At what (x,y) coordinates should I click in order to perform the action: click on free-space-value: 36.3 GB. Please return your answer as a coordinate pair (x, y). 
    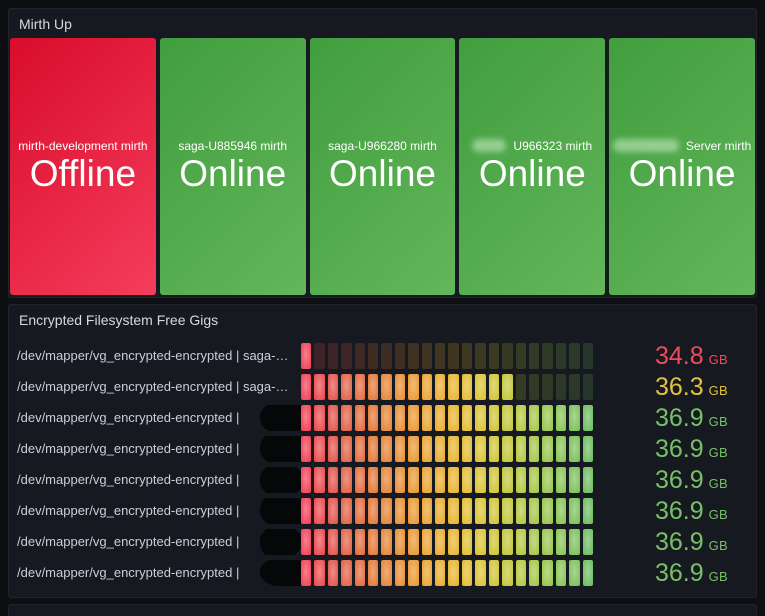
    Looking at the image, I should click on (660, 387).